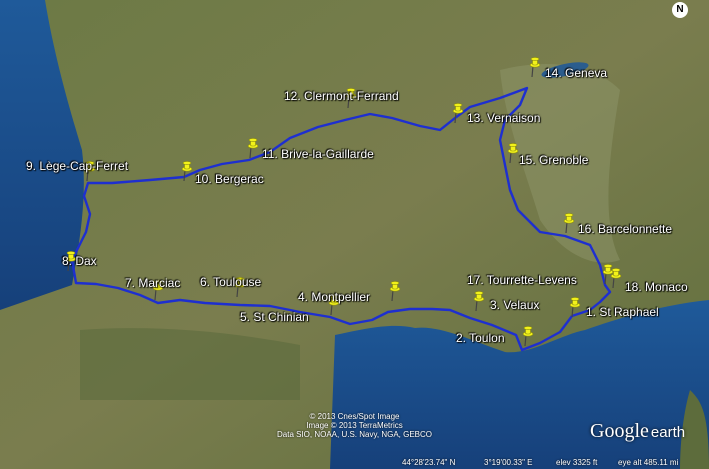 Image resolution: width=709 pixels, height=469 pixels. Describe the element at coordinates (229, 179) in the screenshot. I see `place-label: 10. Bergerac` at that location.